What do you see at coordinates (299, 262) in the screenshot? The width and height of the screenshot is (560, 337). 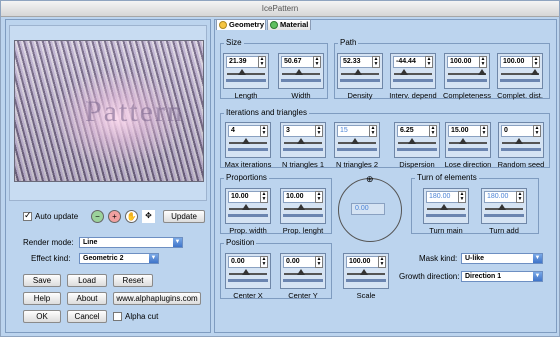 I see `center-y-value: 0.00` at bounding box center [299, 262].